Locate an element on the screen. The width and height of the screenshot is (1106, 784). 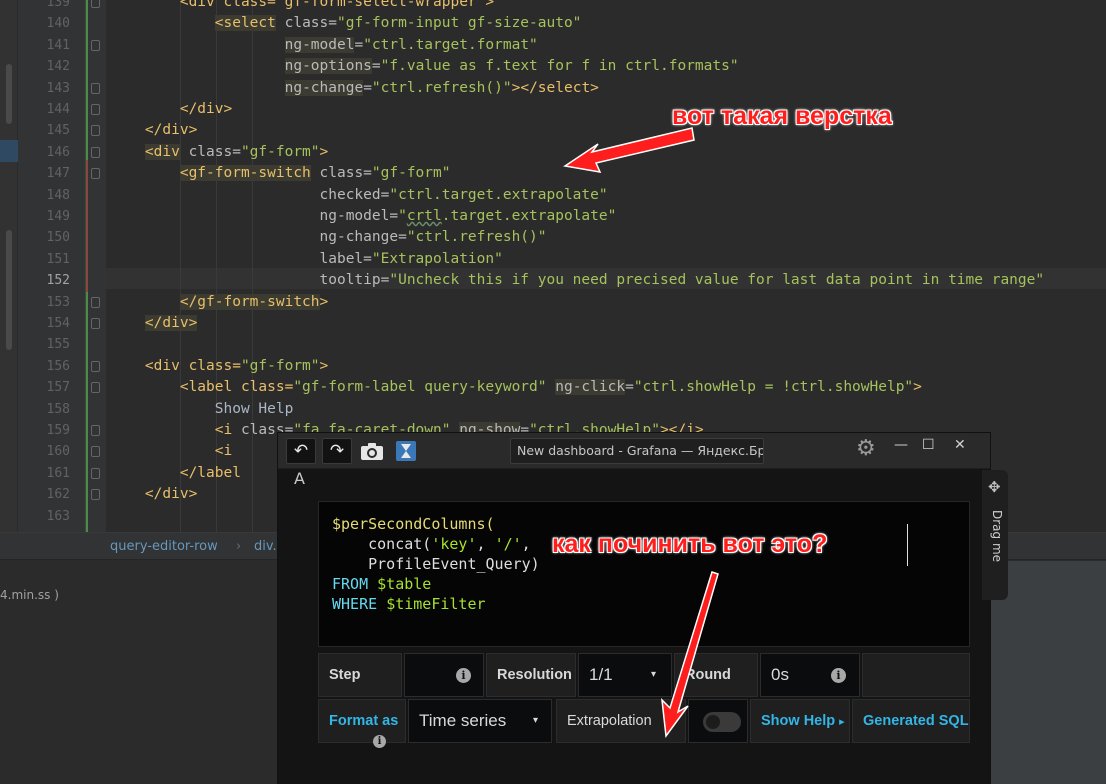
hourglass-icon is located at coordinates (406, 451).